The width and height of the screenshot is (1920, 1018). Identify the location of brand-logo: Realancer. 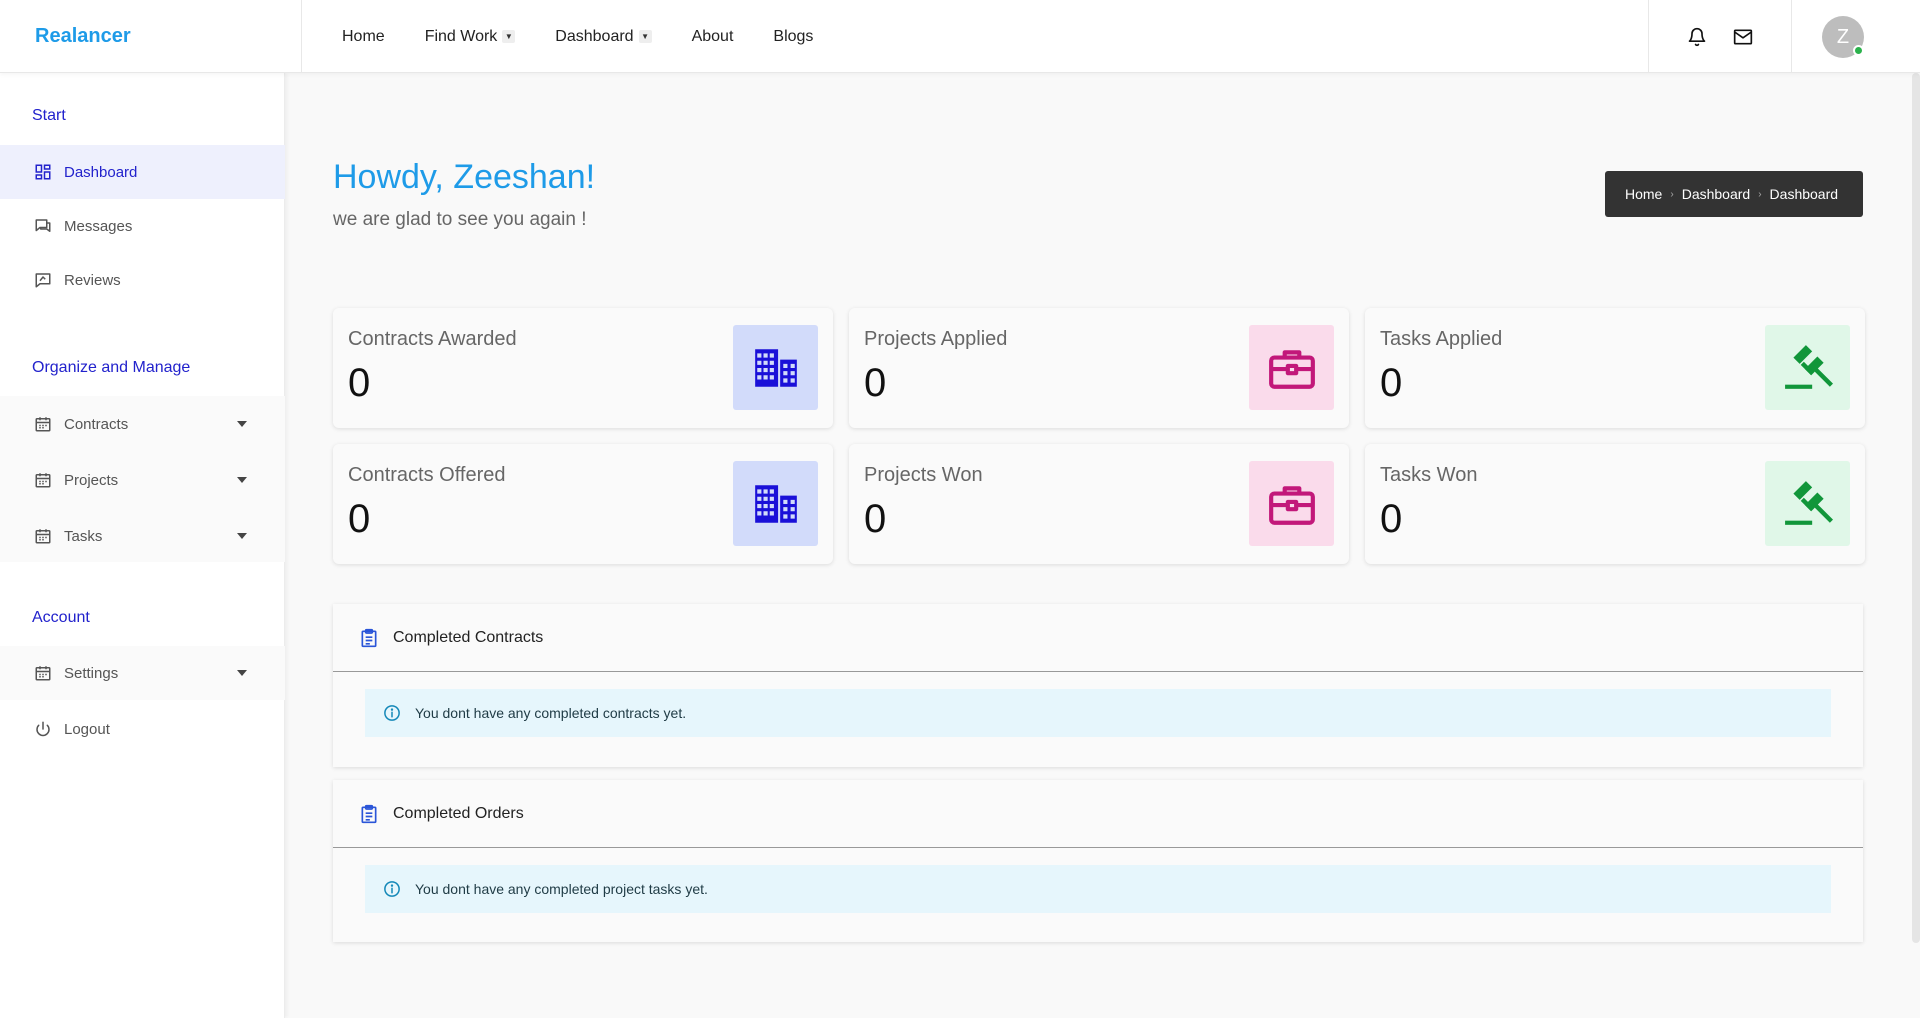
(151, 36).